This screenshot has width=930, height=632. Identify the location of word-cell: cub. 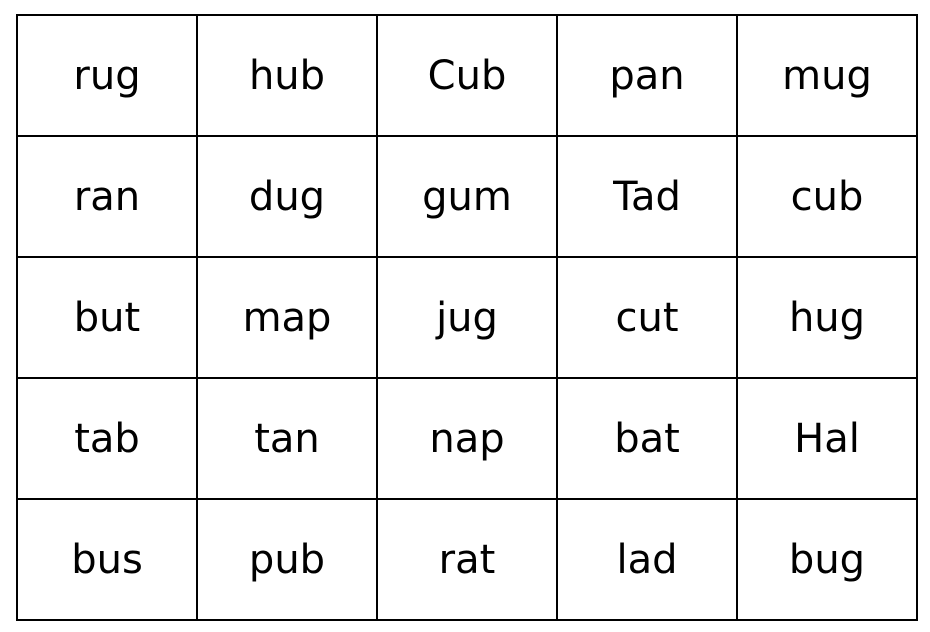
(827, 196).